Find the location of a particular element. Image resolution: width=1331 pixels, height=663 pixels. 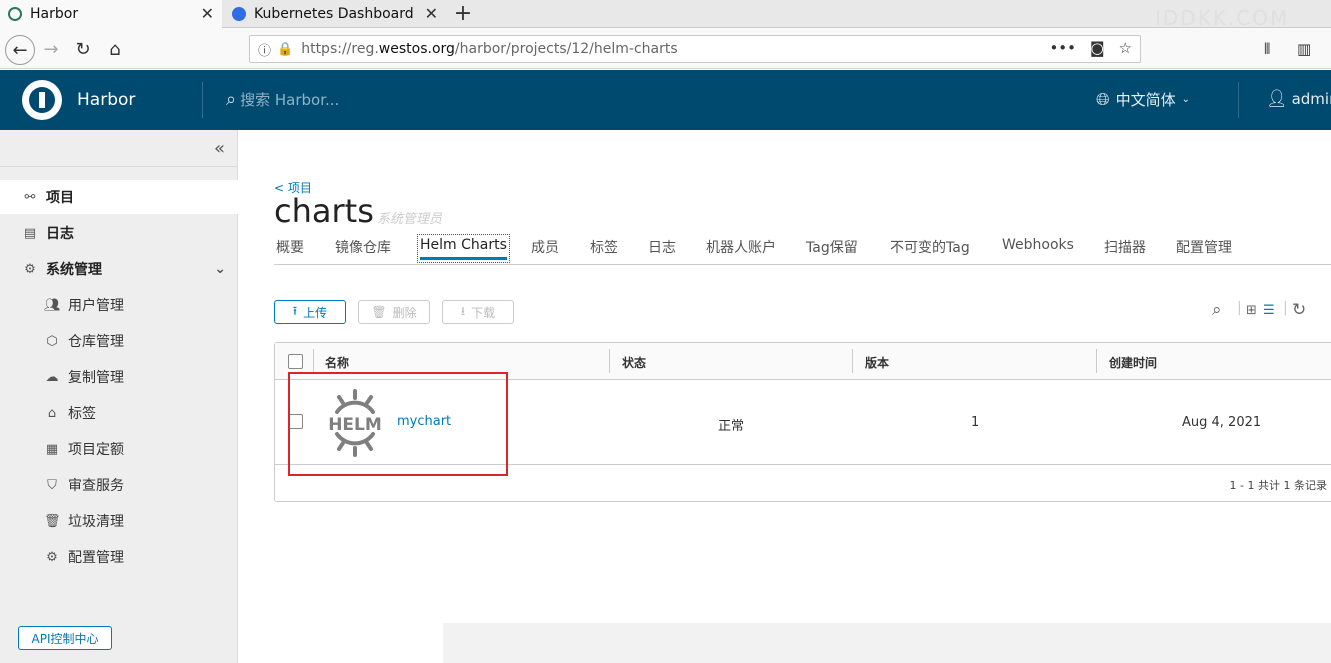

sidebar-item-replications: ☁ 复制管理 is located at coordinates (119, 377).